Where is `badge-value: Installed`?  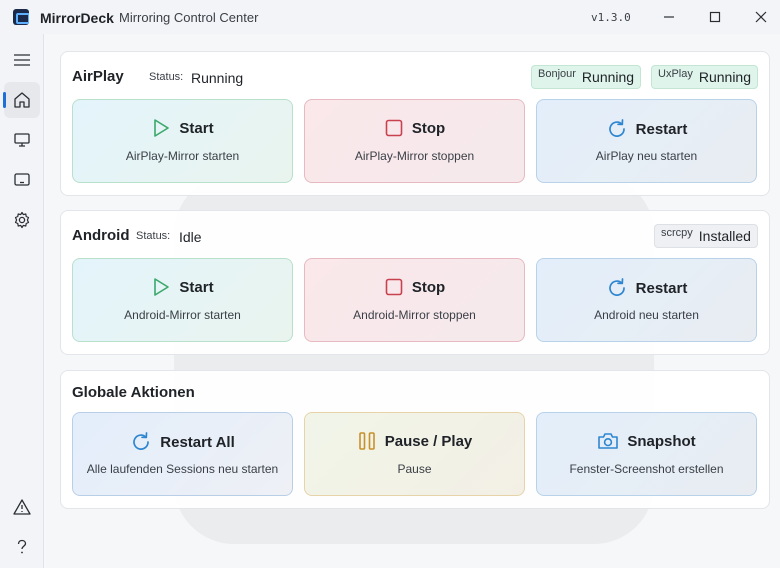 badge-value: Installed is located at coordinates (724, 236).